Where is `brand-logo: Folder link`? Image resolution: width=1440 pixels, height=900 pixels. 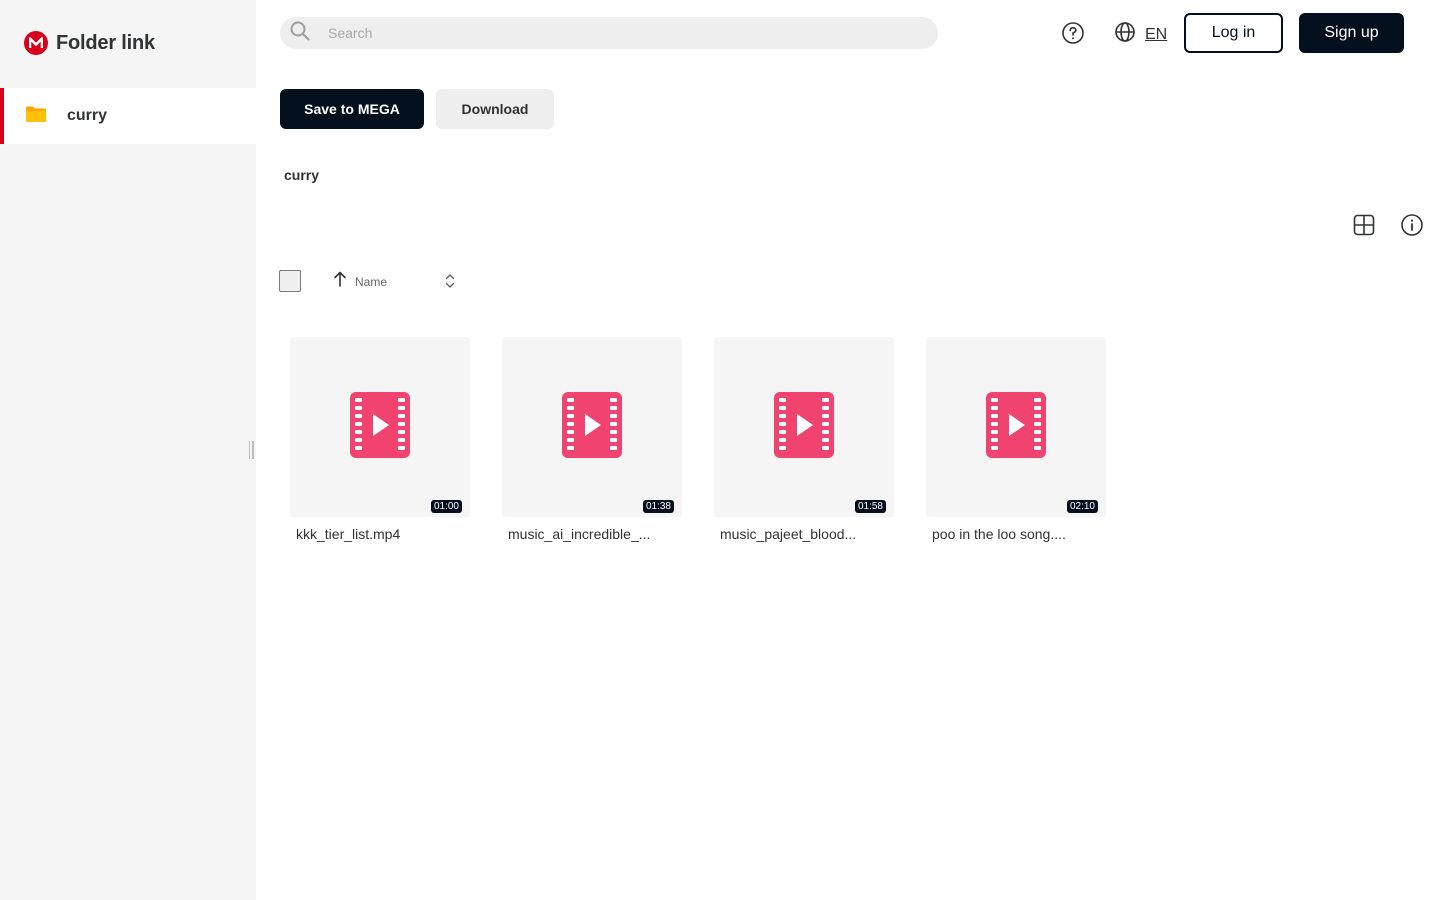 brand-logo: Folder link is located at coordinates (89, 43).